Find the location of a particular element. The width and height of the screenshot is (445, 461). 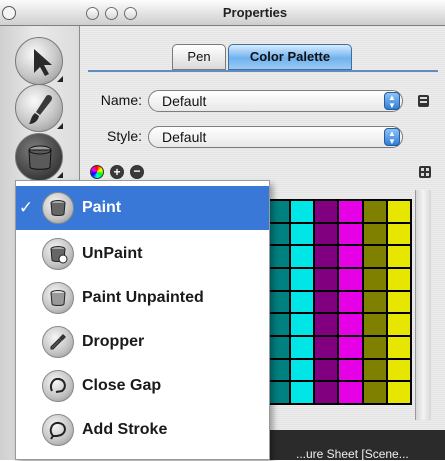

palette-scrollbar is located at coordinates (423, 305).